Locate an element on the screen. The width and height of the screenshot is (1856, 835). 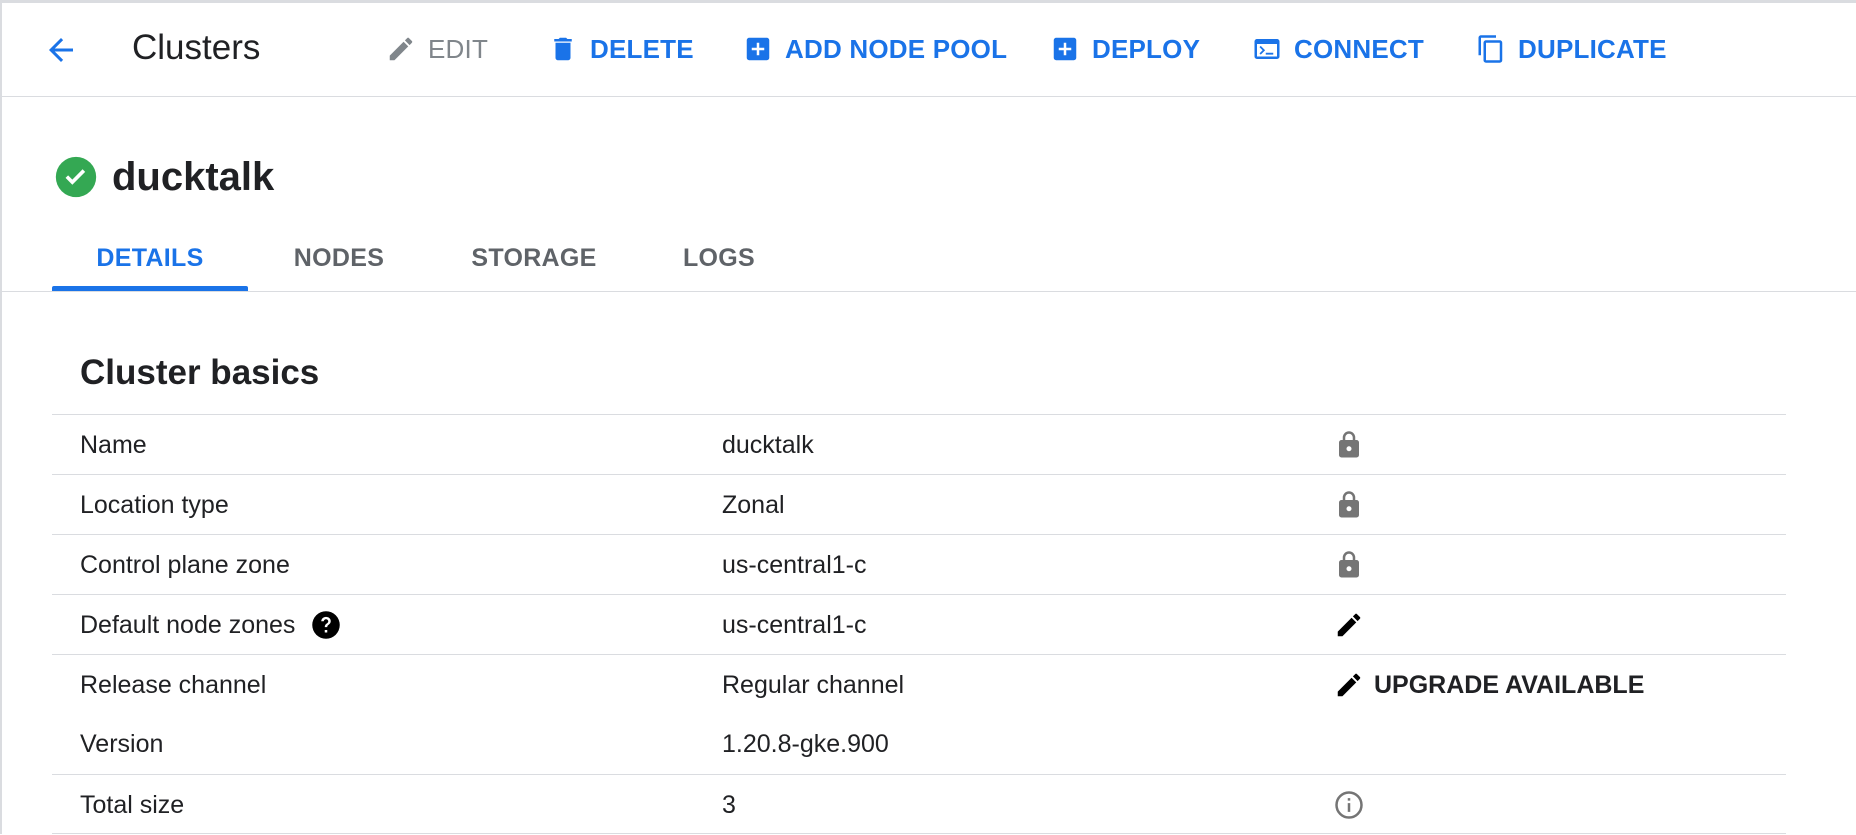
upgrade-available-button: UPGRADE AVAILABLE is located at coordinates (1489, 685).